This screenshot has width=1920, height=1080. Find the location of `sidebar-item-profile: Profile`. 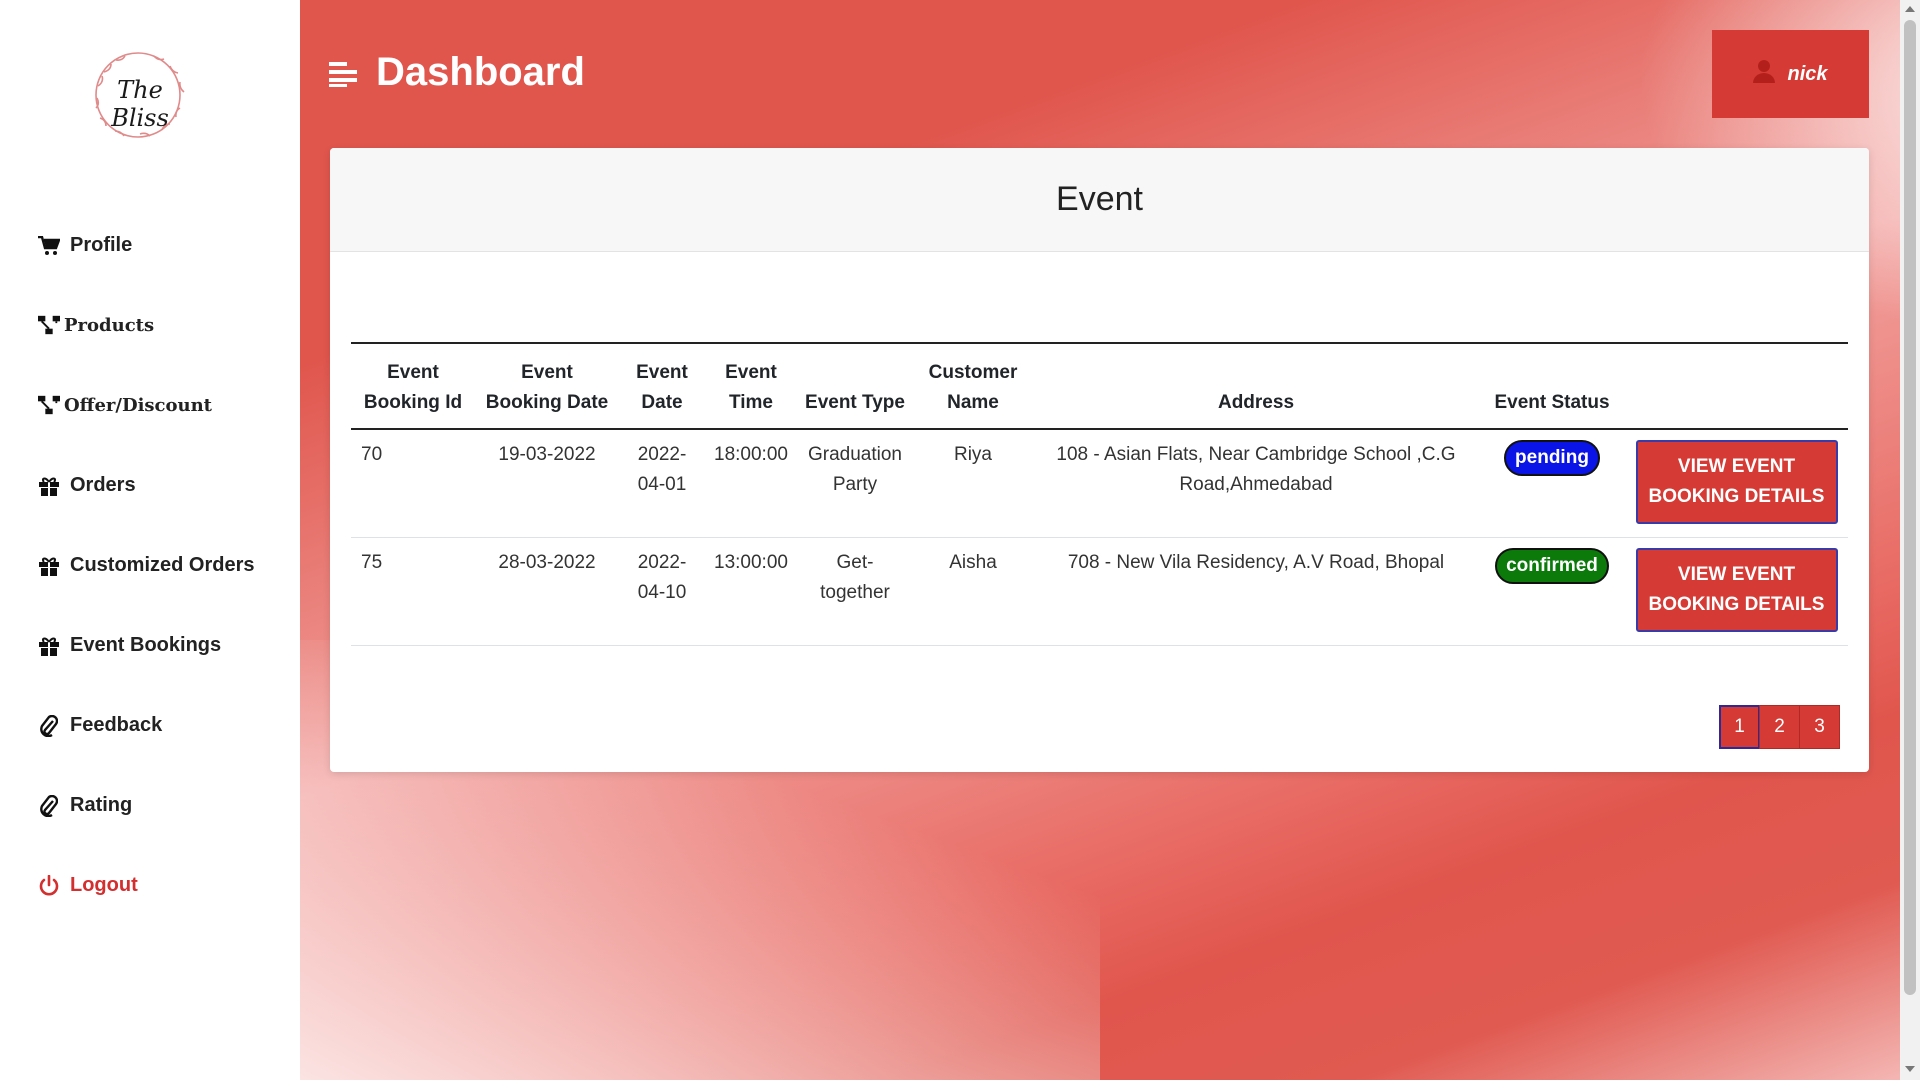

sidebar-item-profile: Profile is located at coordinates (85, 245).